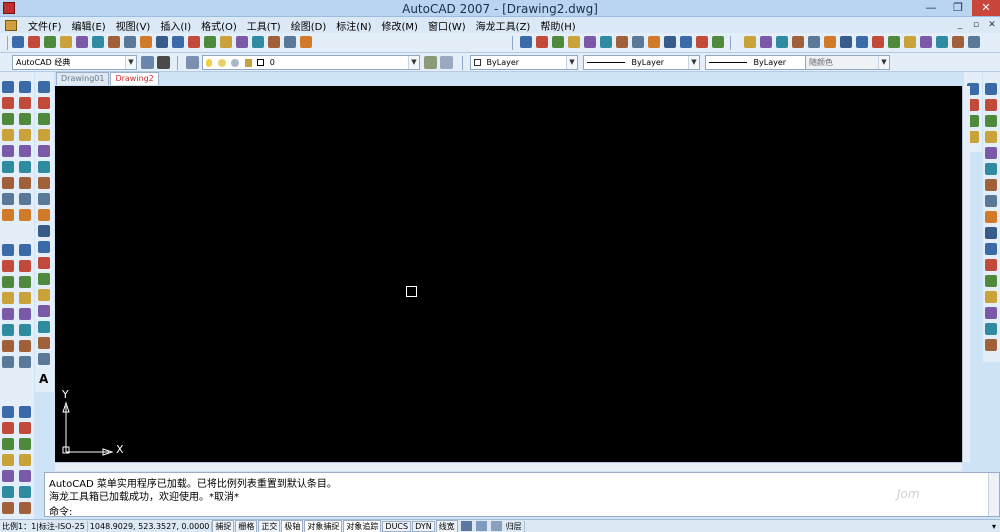 The image size is (1000, 532). I want to click on snap-icon, so click(8, 183).